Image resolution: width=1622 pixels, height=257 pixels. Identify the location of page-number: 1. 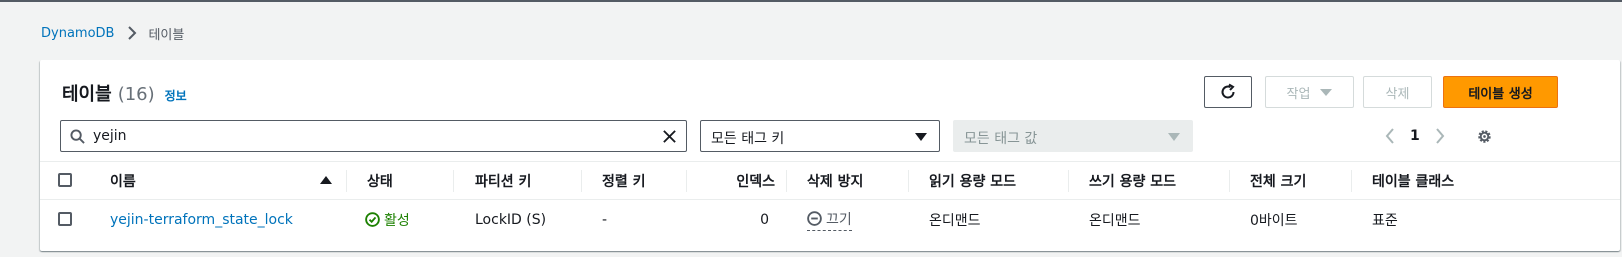
(1415, 136).